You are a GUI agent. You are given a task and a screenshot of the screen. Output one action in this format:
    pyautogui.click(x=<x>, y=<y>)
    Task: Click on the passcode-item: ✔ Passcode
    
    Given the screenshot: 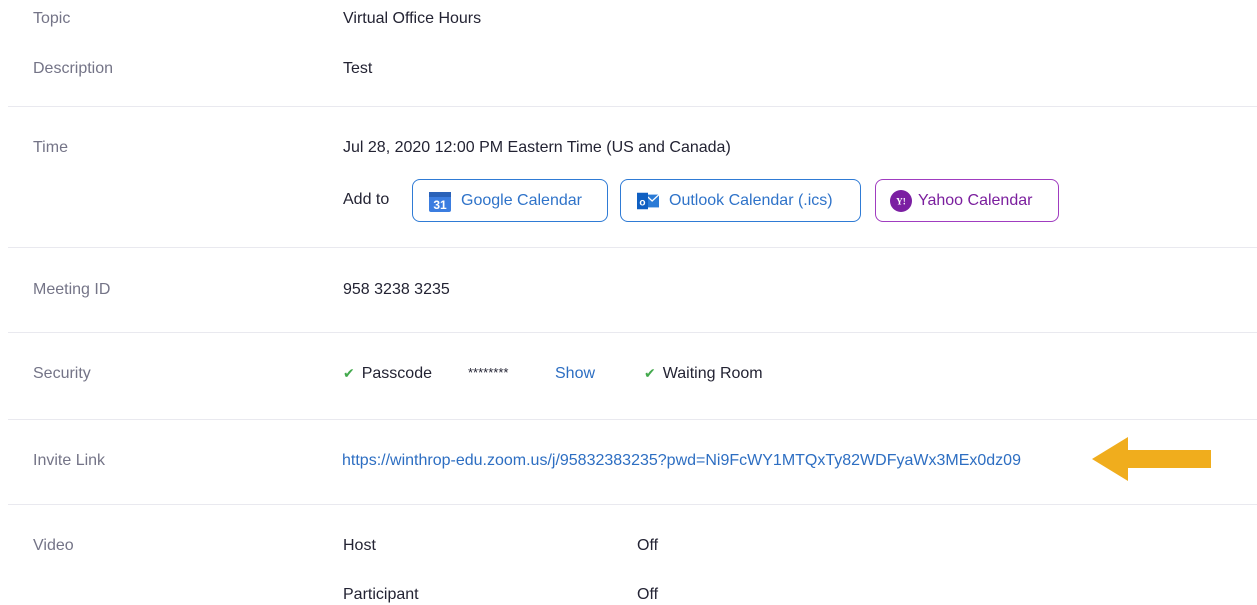 What is the action you would take?
    pyautogui.click(x=387, y=374)
    